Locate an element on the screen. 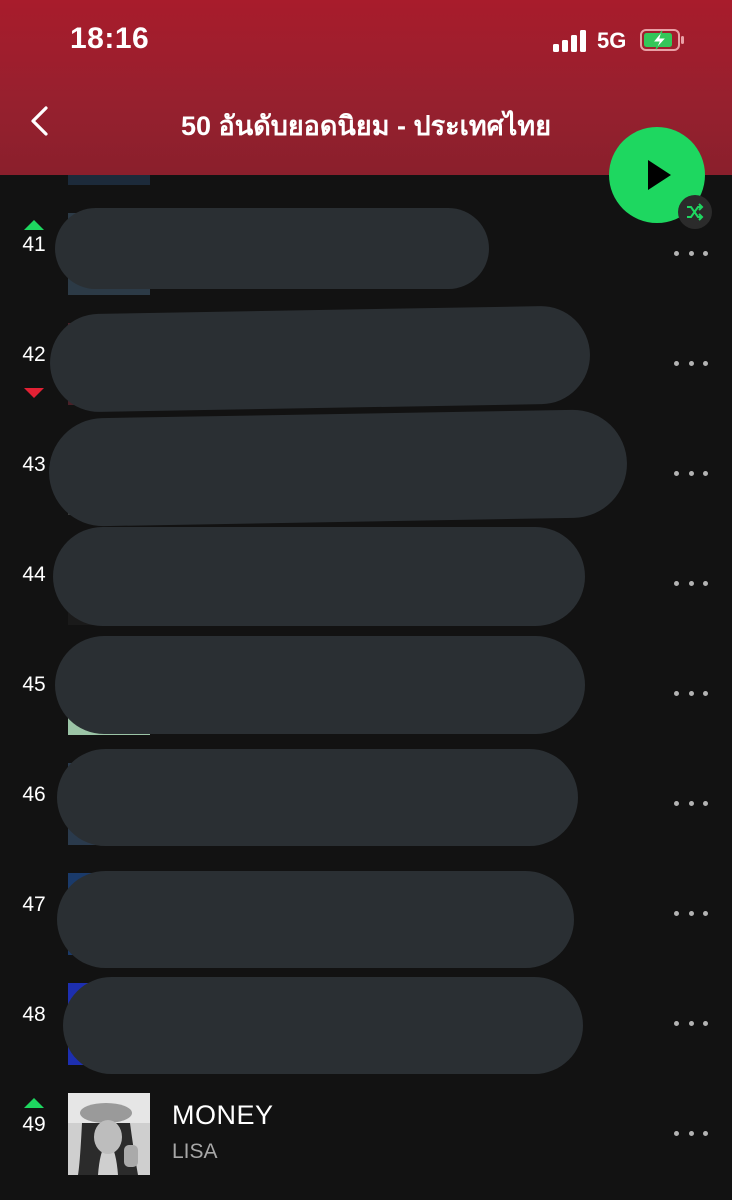 Image resolution: width=732 pixels, height=1200 pixels. chevron-left-icon is located at coordinates (39, 121).